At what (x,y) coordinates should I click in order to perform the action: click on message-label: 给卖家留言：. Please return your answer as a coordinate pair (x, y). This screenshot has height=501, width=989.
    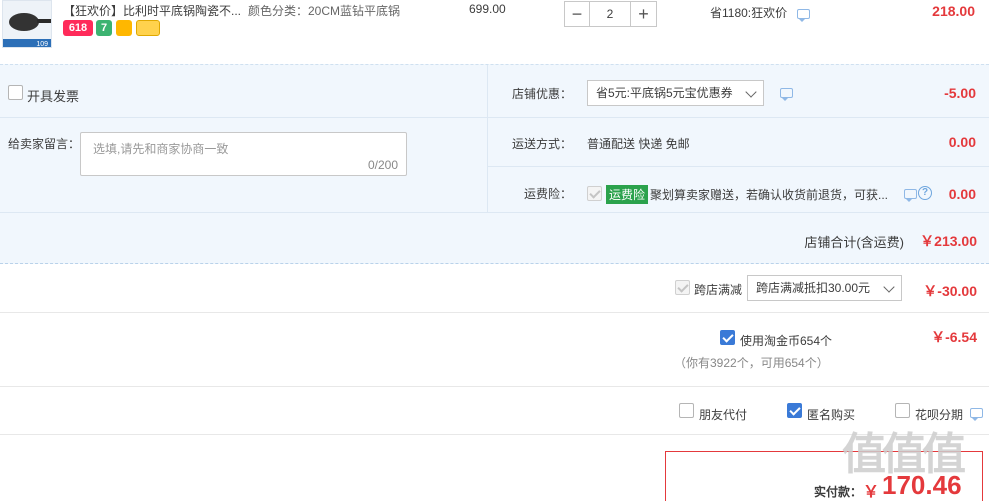
    Looking at the image, I should click on (44, 144).